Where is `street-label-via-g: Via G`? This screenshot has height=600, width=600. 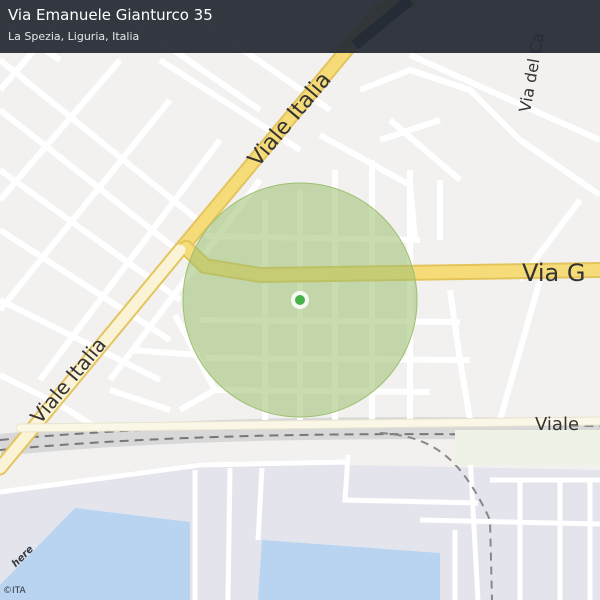
street-label-via-g: Via G is located at coordinates (554, 273).